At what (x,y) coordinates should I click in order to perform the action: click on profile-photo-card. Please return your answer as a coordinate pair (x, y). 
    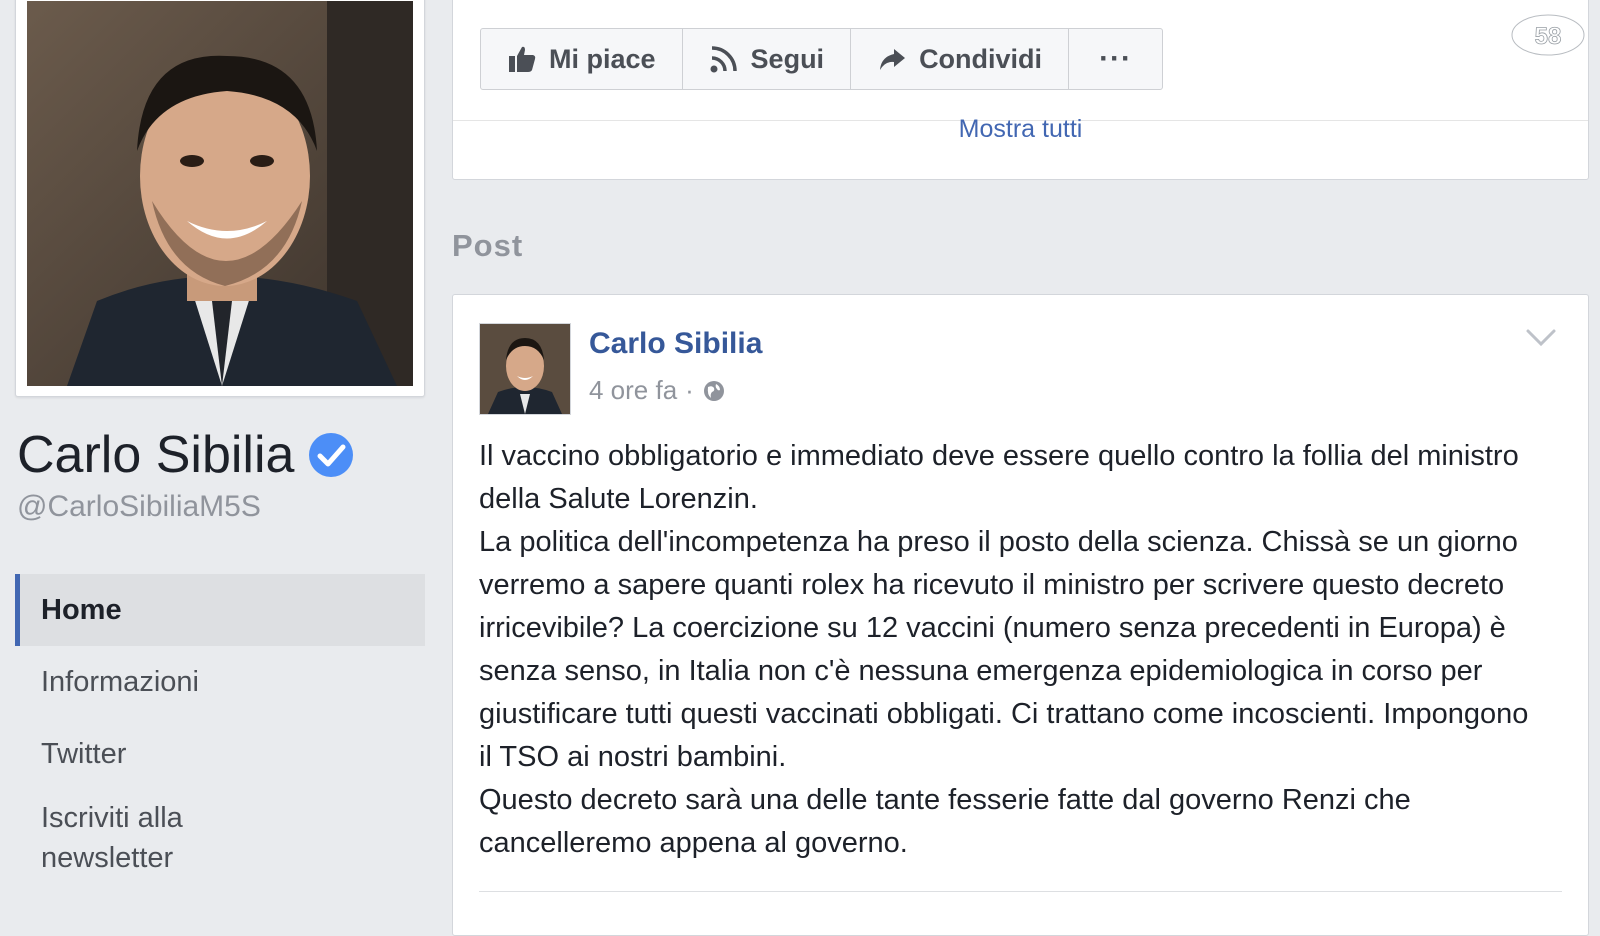
    Looking at the image, I should click on (220, 198).